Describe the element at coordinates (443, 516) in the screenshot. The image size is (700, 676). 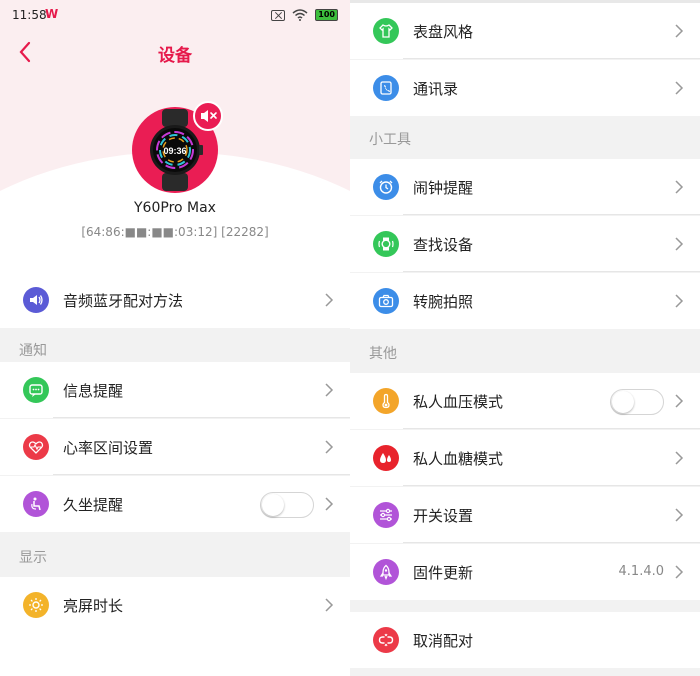
I see `row-label: 开关设置` at that location.